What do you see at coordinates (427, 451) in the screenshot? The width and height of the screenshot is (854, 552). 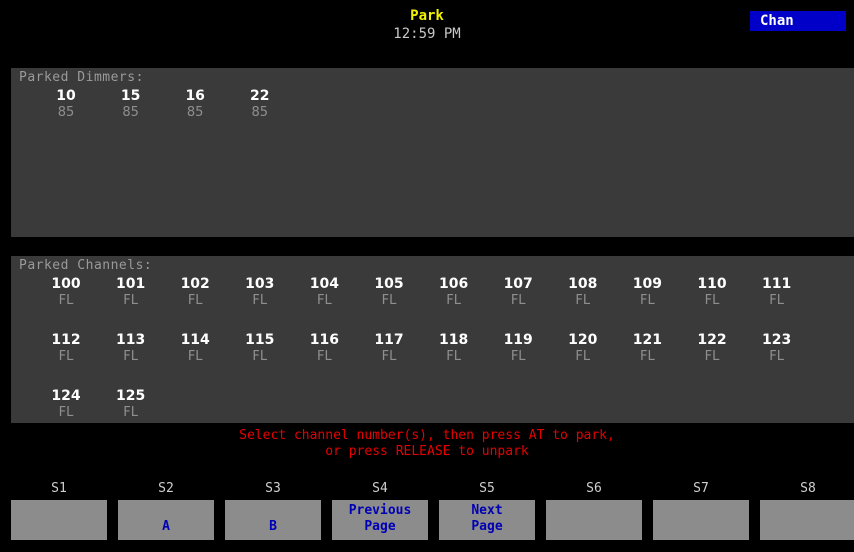 I see `prompt-line-2: or press RELEASE to unpark` at bounding box center [427, 451].